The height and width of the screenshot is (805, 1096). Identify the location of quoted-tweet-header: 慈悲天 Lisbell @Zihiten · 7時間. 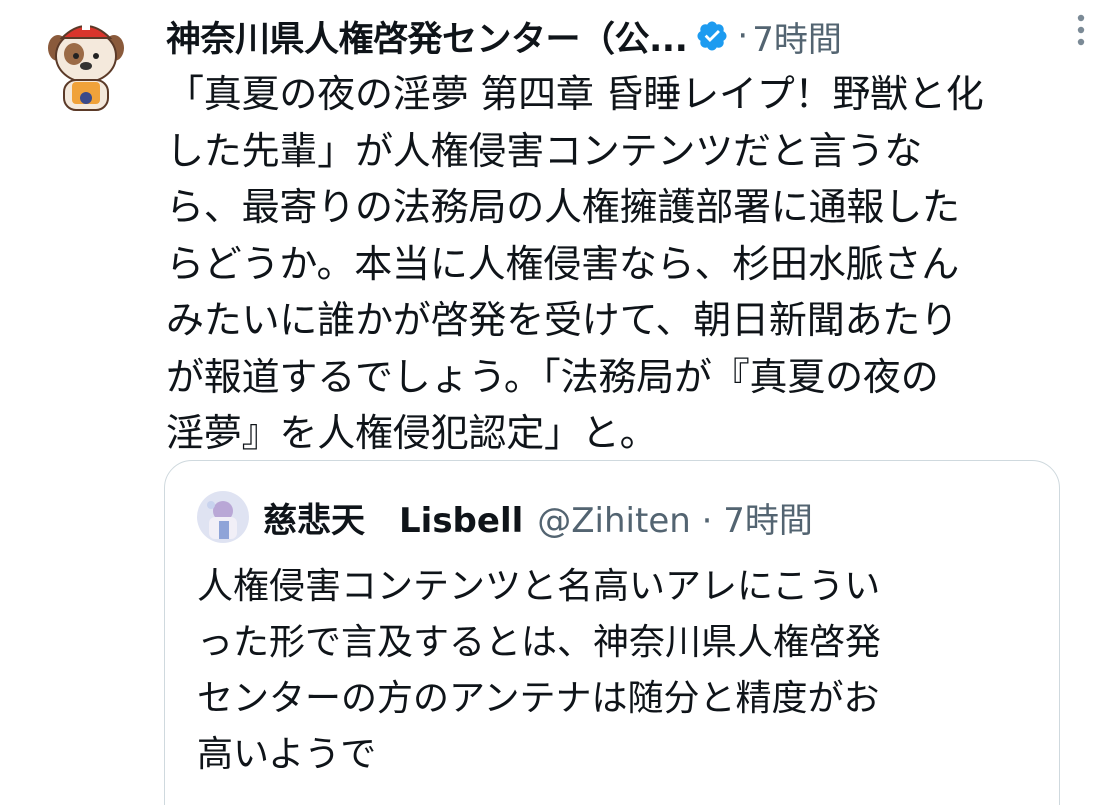
(505, 517).